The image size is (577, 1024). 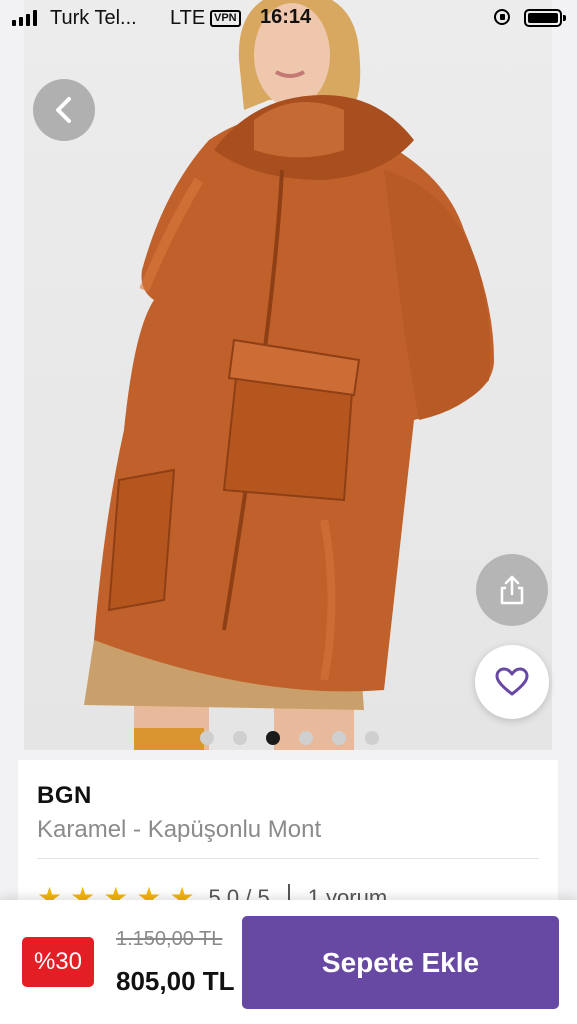 I want to click on vpn-badge: VPN, so click(x=225, y=18).